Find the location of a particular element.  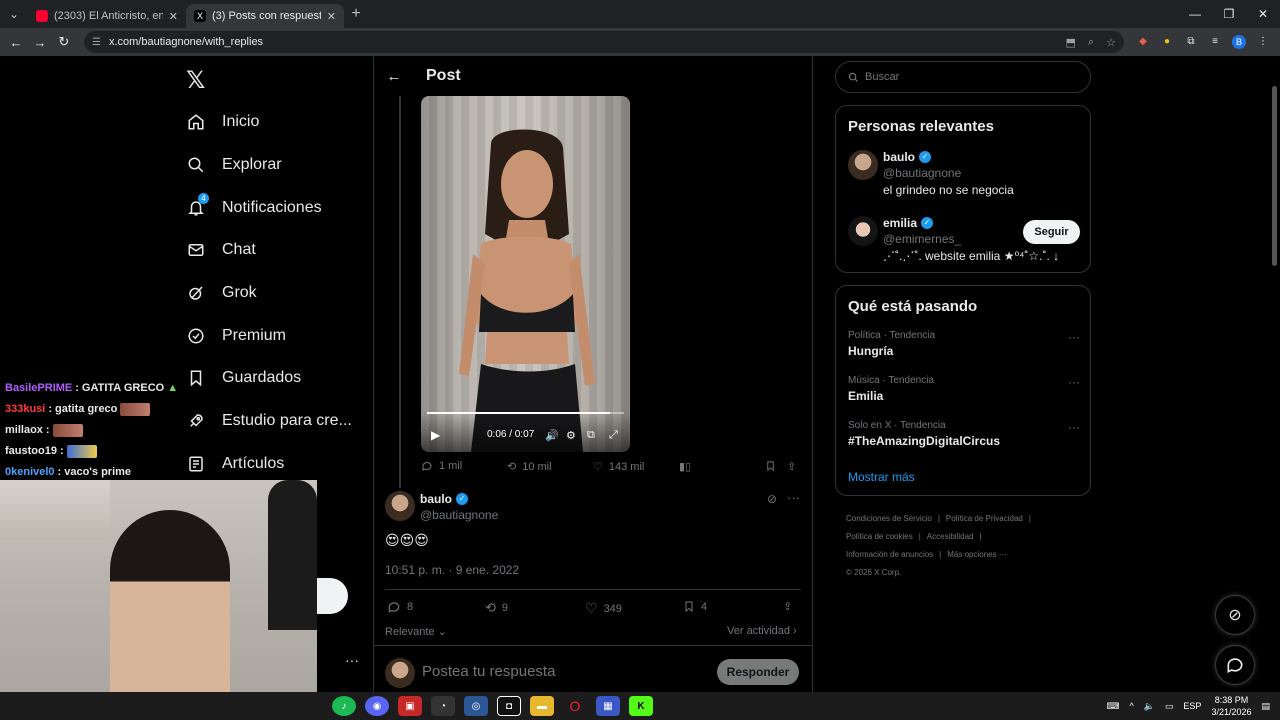

settings-icon: ⚙ is located at coordinates (571, 435).